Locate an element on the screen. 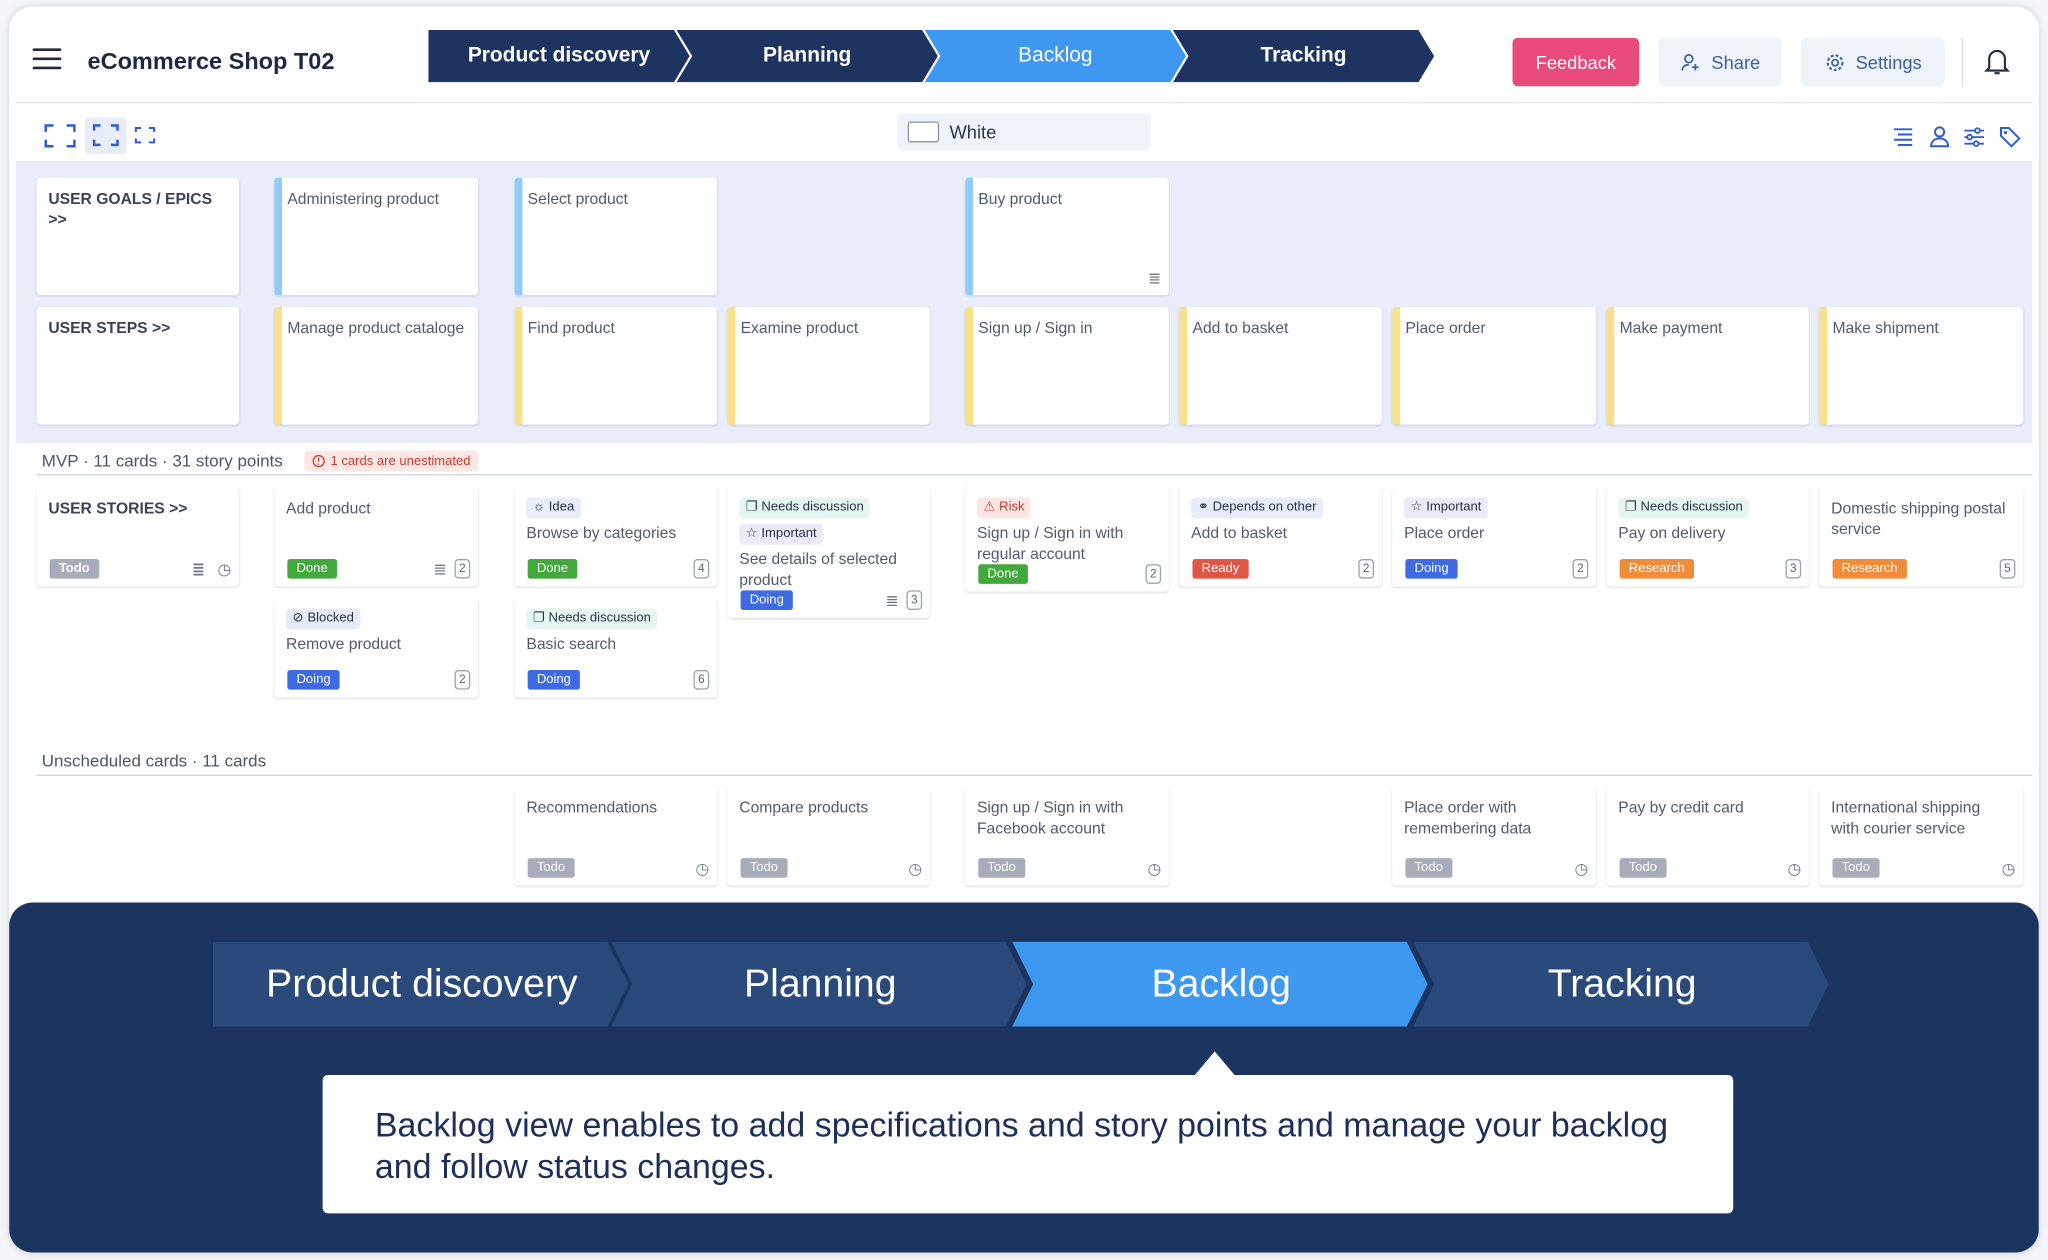 This screenshot has height=1260, width=2048. warning-text: 1 cards are unestimated is located at coordinates (400, 461).